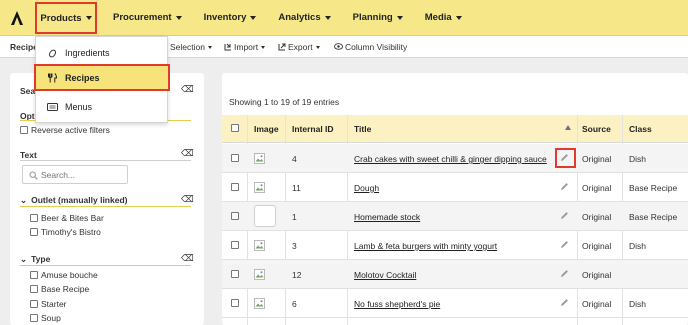  What do you see at coordinates (294, 217) in the screenshot?
I see `internal-id-cell: 1` at bounding box center [294, 217].